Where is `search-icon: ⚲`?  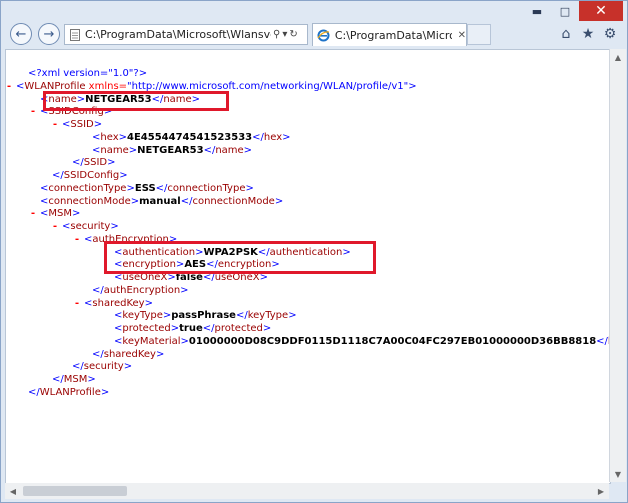 search-icon: ⚲ is located at coordinates (276, 34).